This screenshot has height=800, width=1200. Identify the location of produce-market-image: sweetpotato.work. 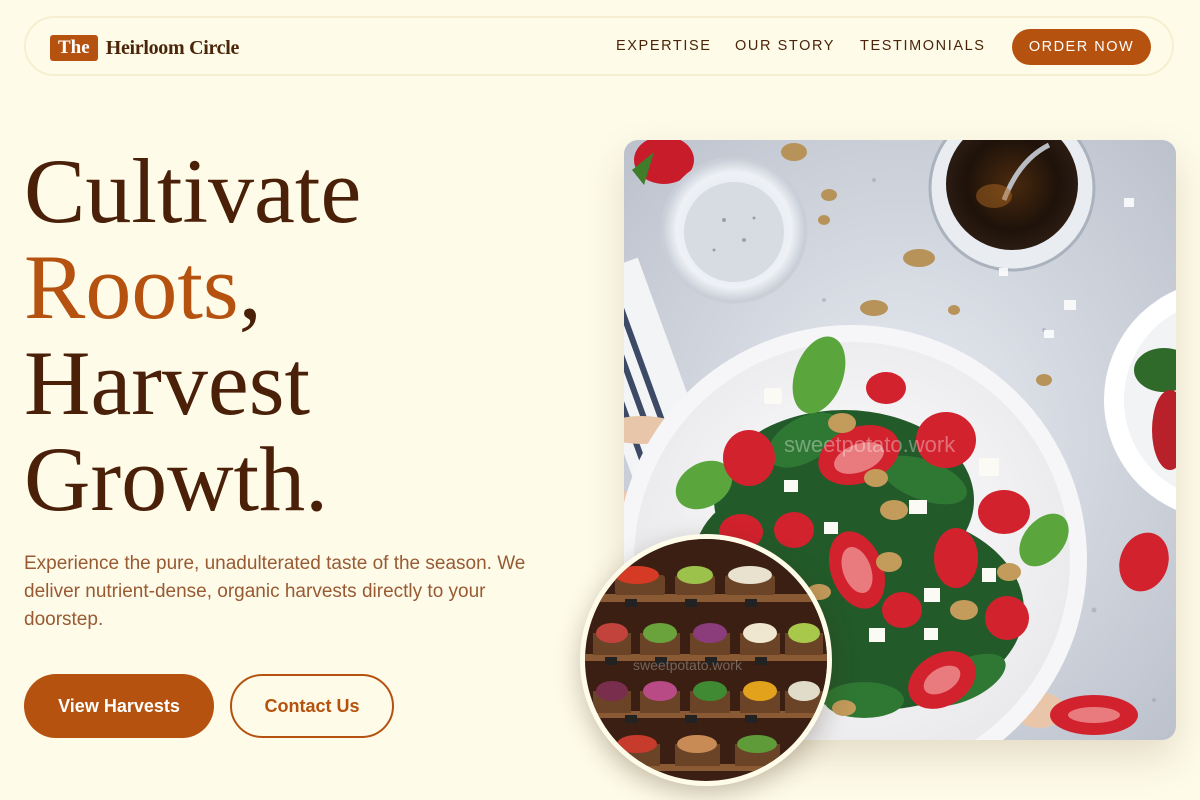
(706, 660).